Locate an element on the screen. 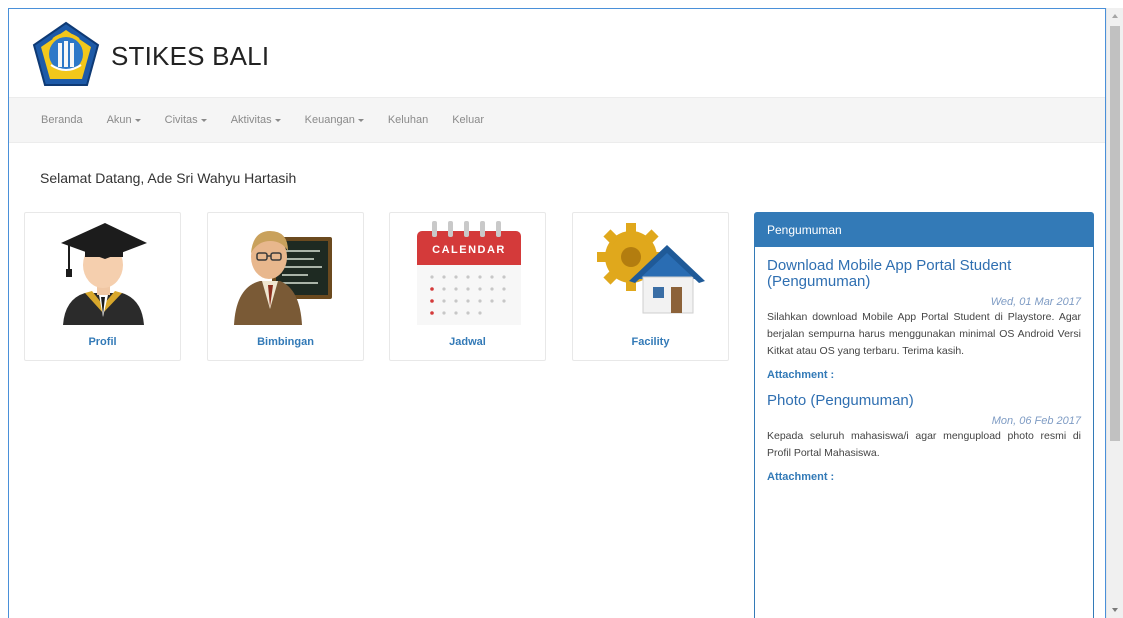 The height and width of the screenshot is (618, 1123). nav-item-label: Keuangan is located at coordinates (329, 120).